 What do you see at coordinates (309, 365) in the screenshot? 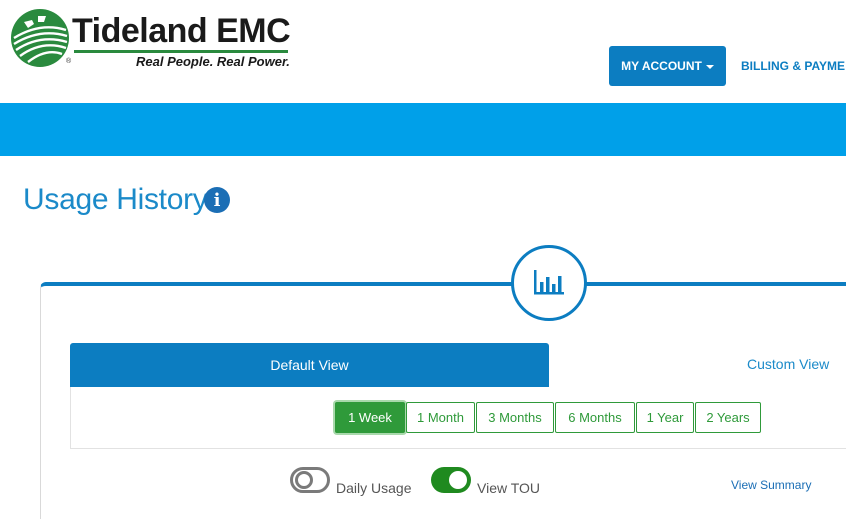
I see `default-view-tab: Default View` at bounding box center [309, 365].